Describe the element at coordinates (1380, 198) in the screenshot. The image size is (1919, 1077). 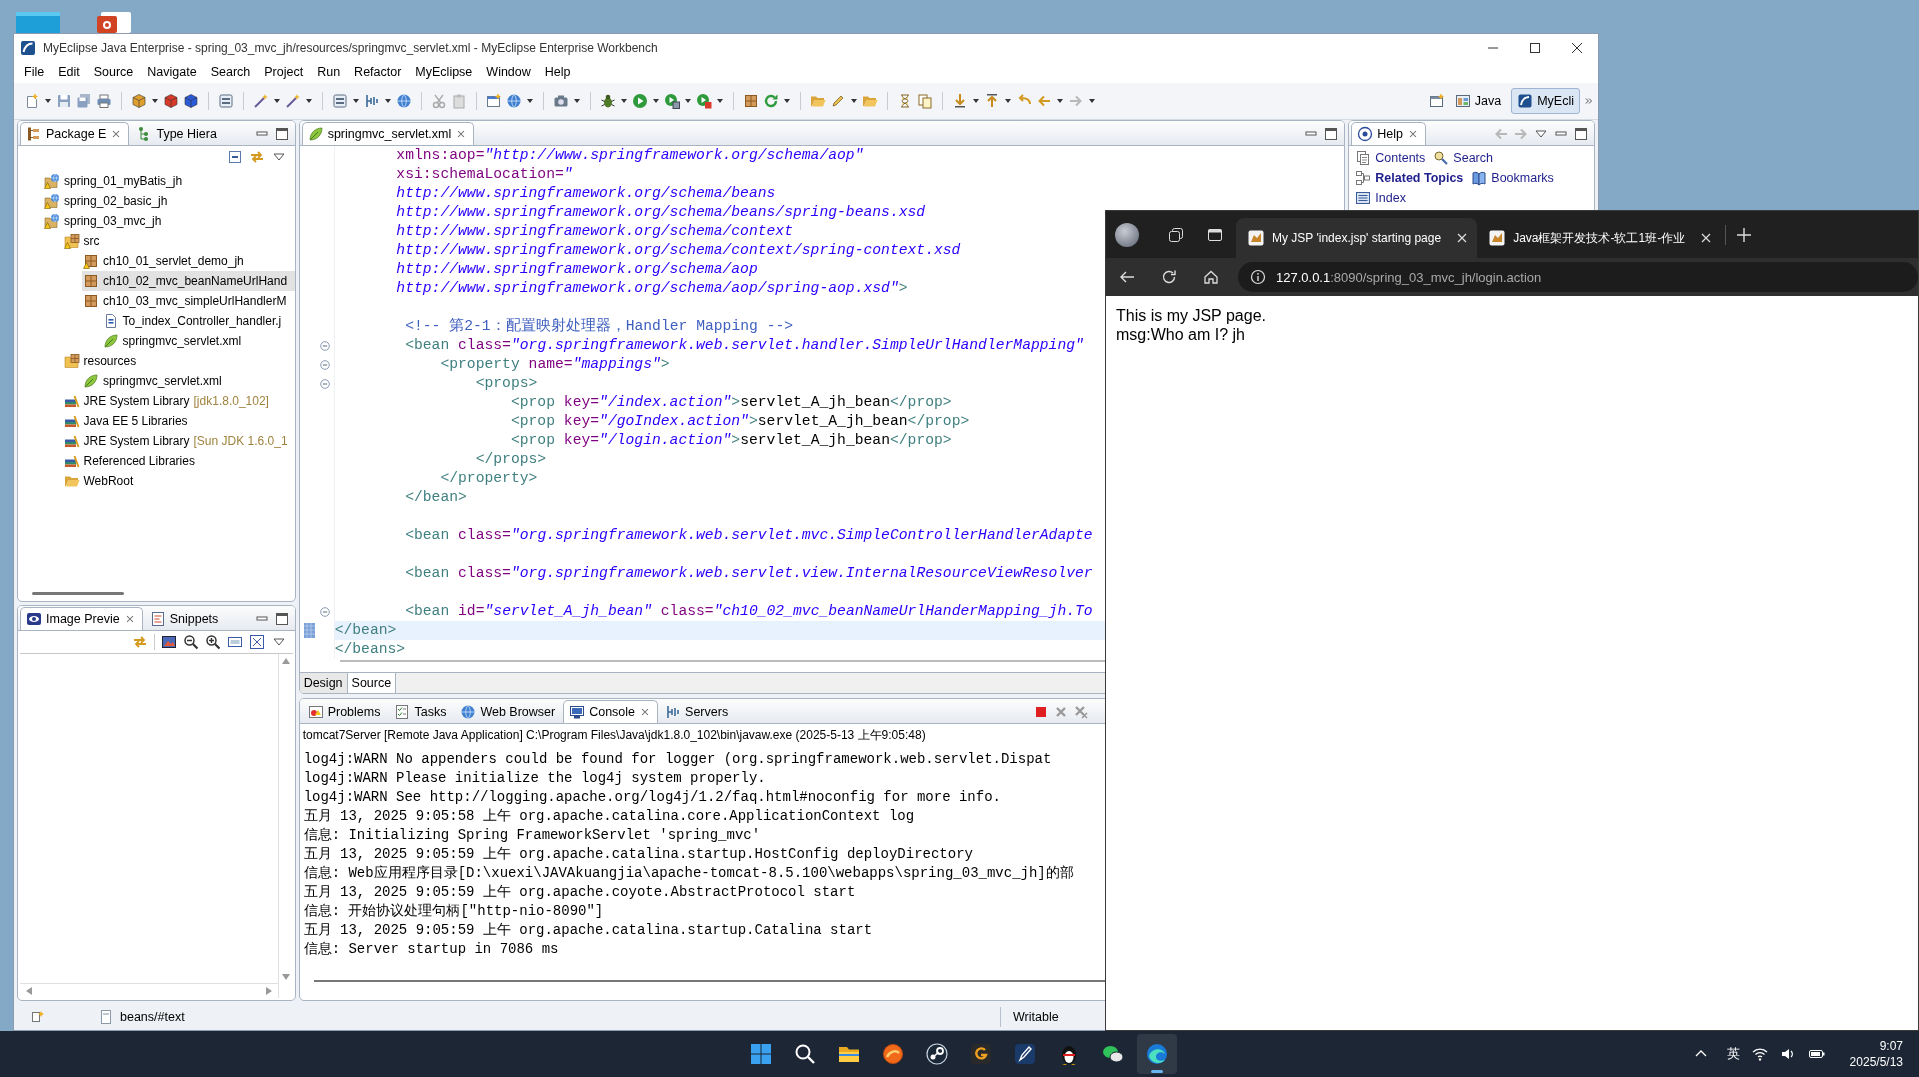
I see `help-link: Index` at that location.